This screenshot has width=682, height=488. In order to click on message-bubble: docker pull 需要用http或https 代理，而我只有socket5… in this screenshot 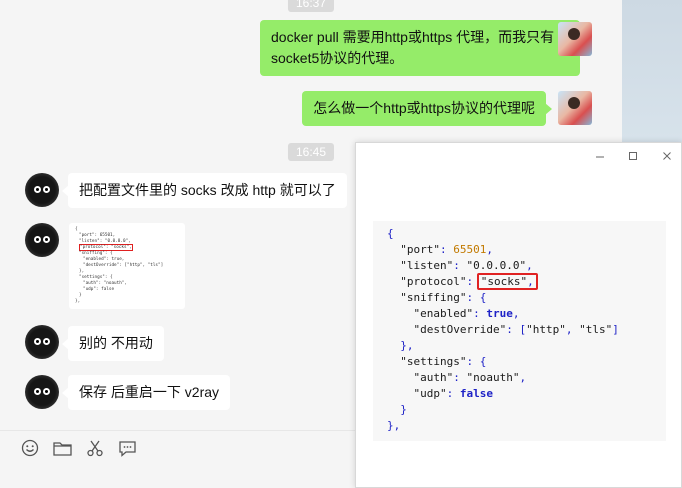, I will do `click(423, 48)`.